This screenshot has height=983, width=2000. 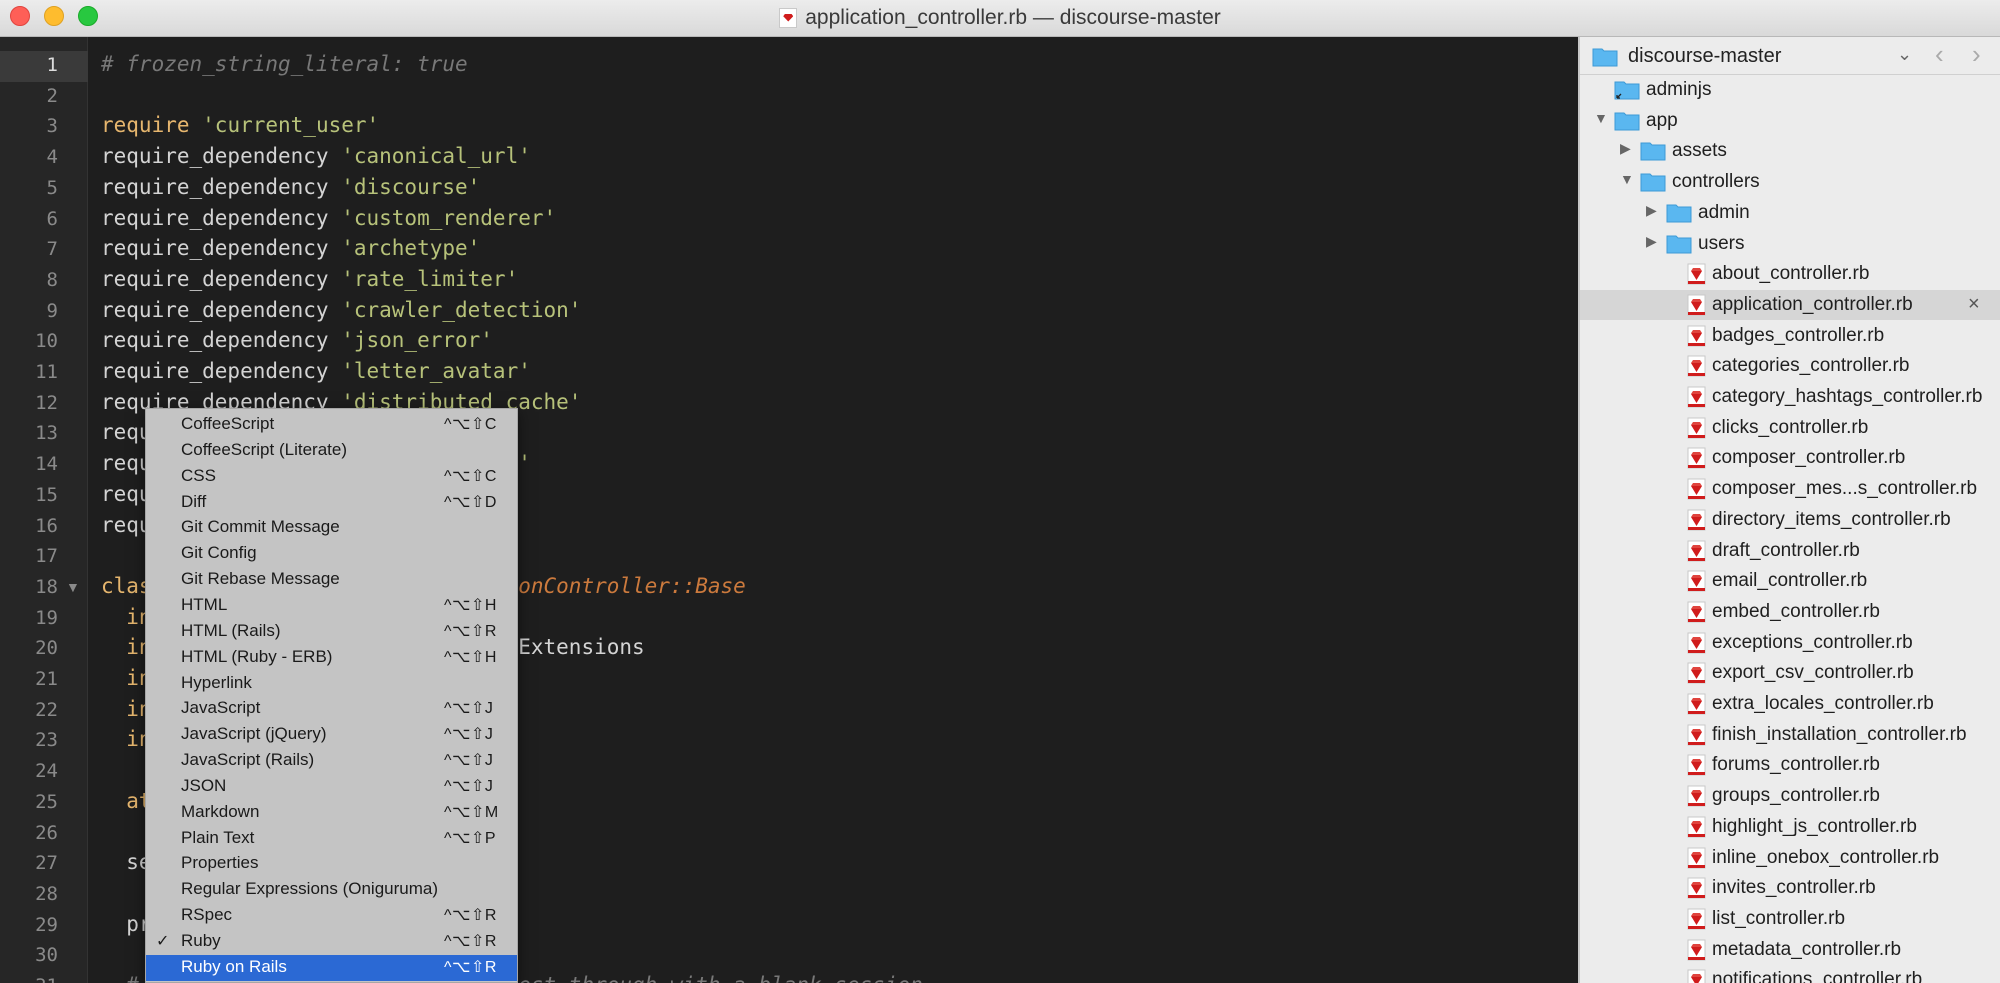 I want to click on syntax-menu-item: Hyperlink, so click(x=331, y=684).